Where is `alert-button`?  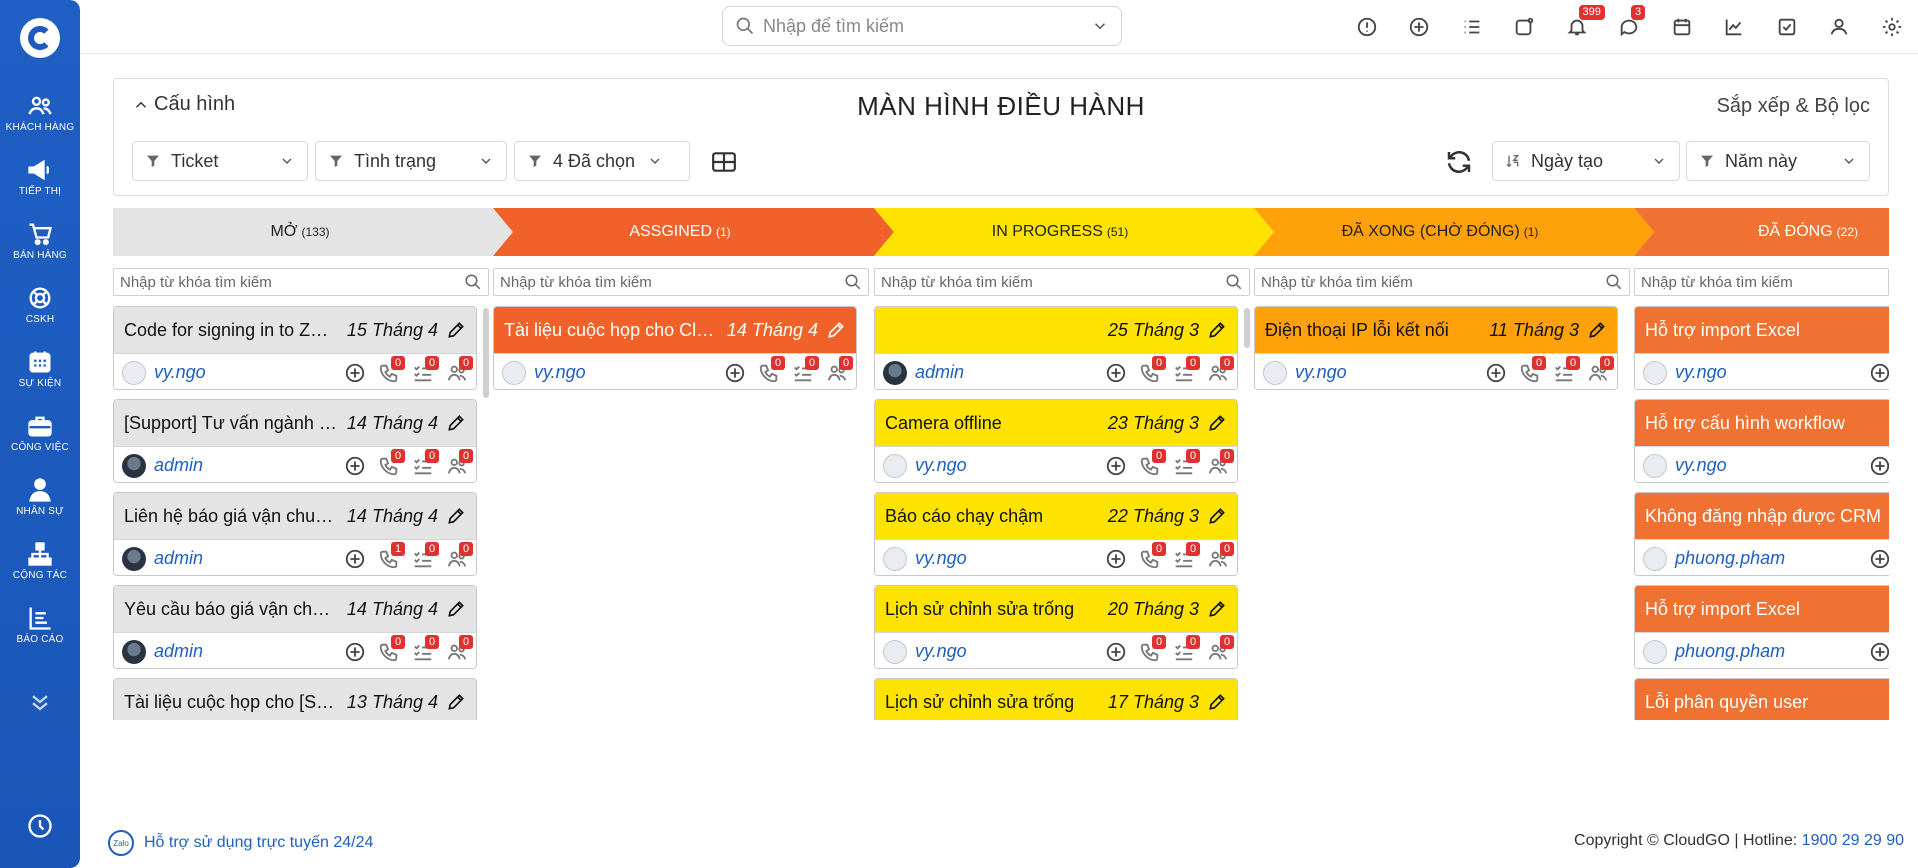
alert-button is located at coordinates (1367, 27).